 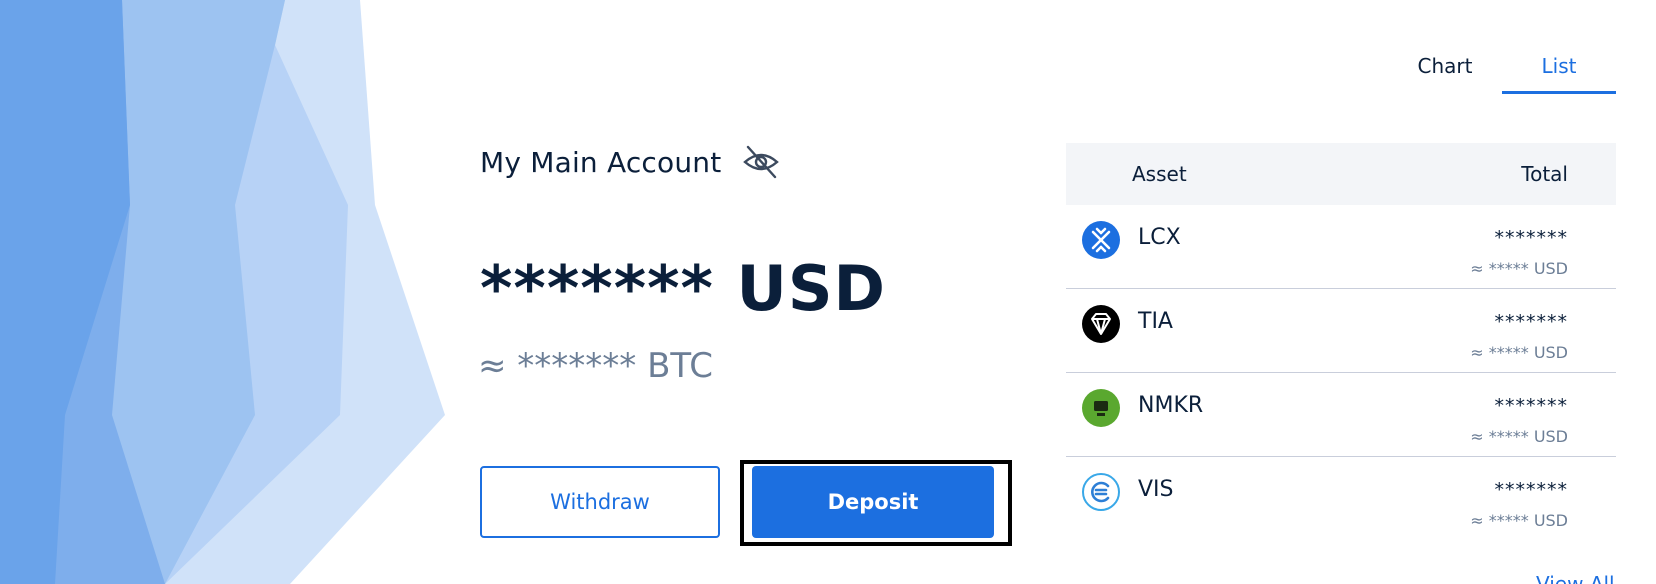 What do you see at coordinates (1101, 408) in the screenshot?
I see `nmkr-logo-icon` at bounding box center [1101, 408].